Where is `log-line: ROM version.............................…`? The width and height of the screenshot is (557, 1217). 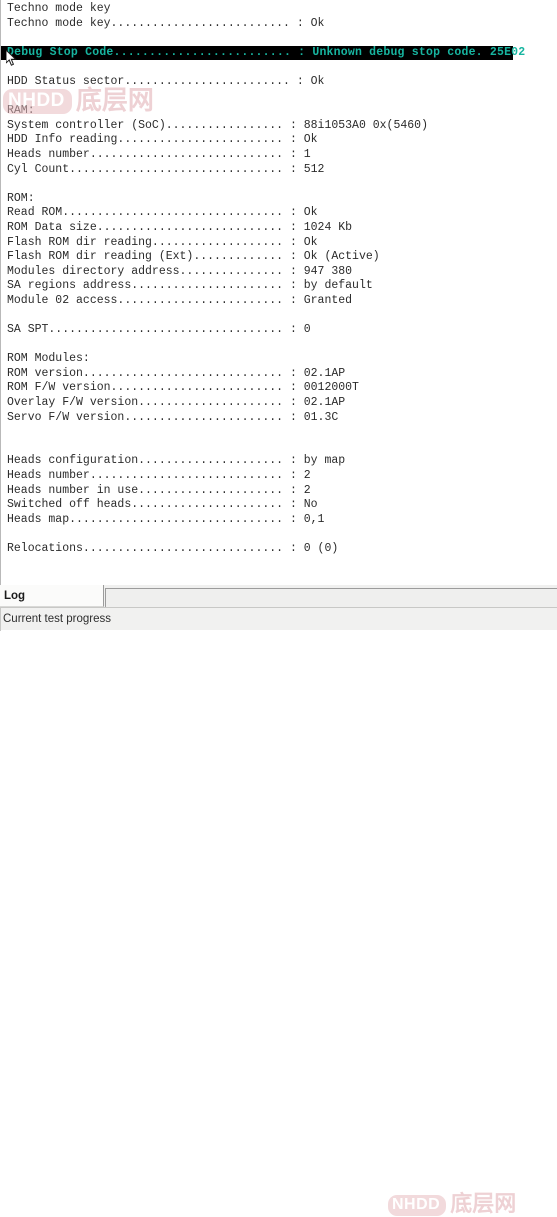
log-line: ROM version.............................… is located at coordinates (279, 374).